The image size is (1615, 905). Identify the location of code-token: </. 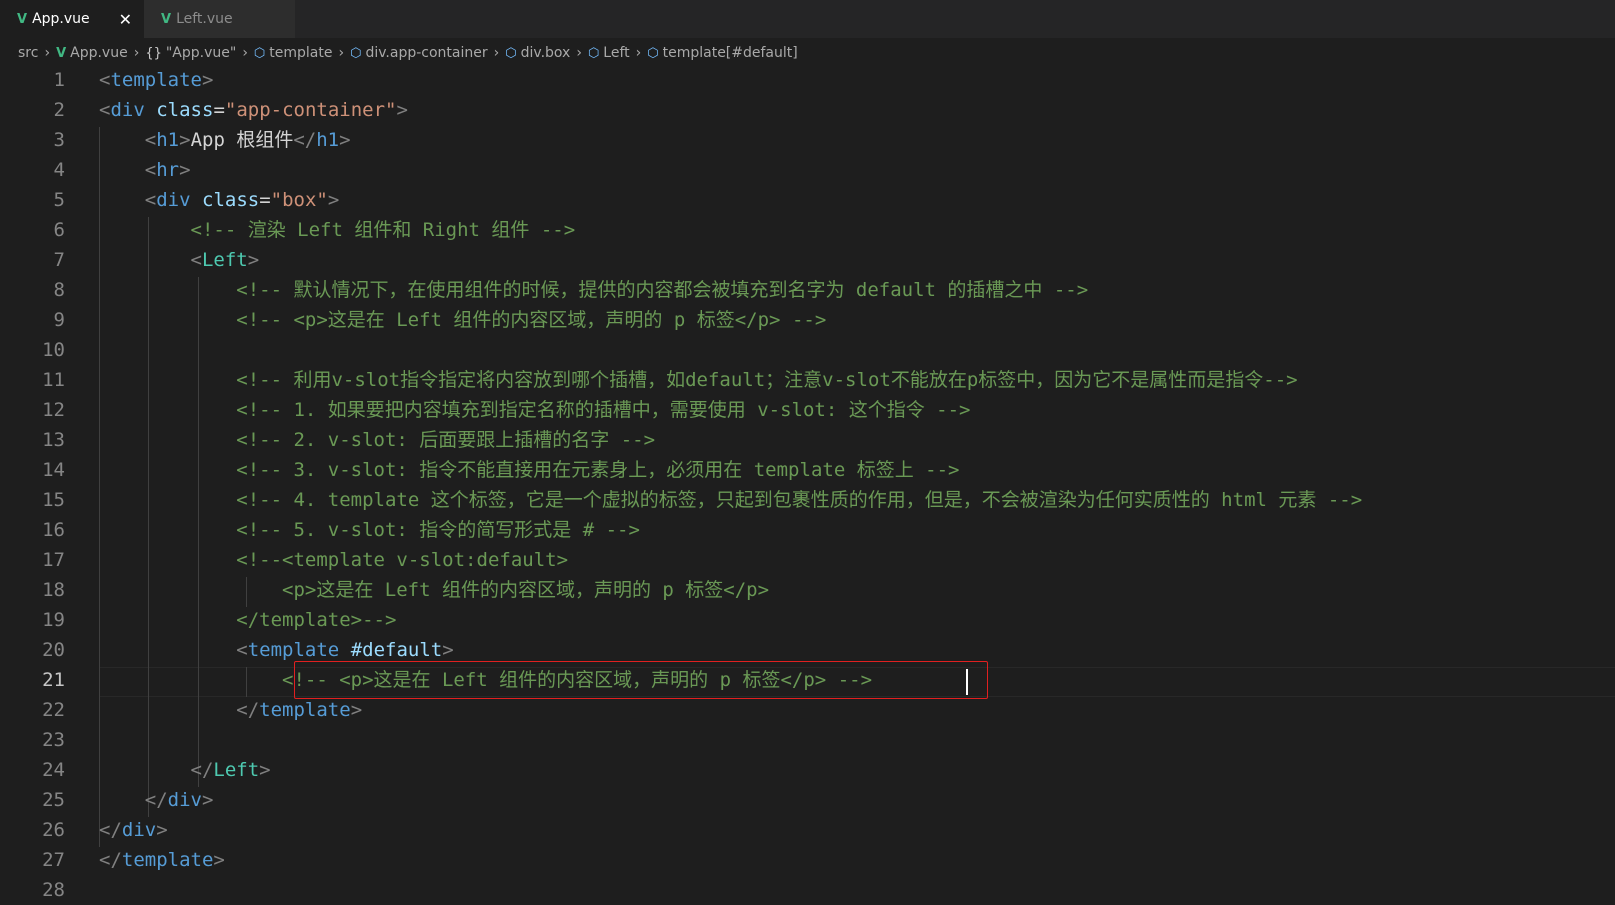
(156, 800).